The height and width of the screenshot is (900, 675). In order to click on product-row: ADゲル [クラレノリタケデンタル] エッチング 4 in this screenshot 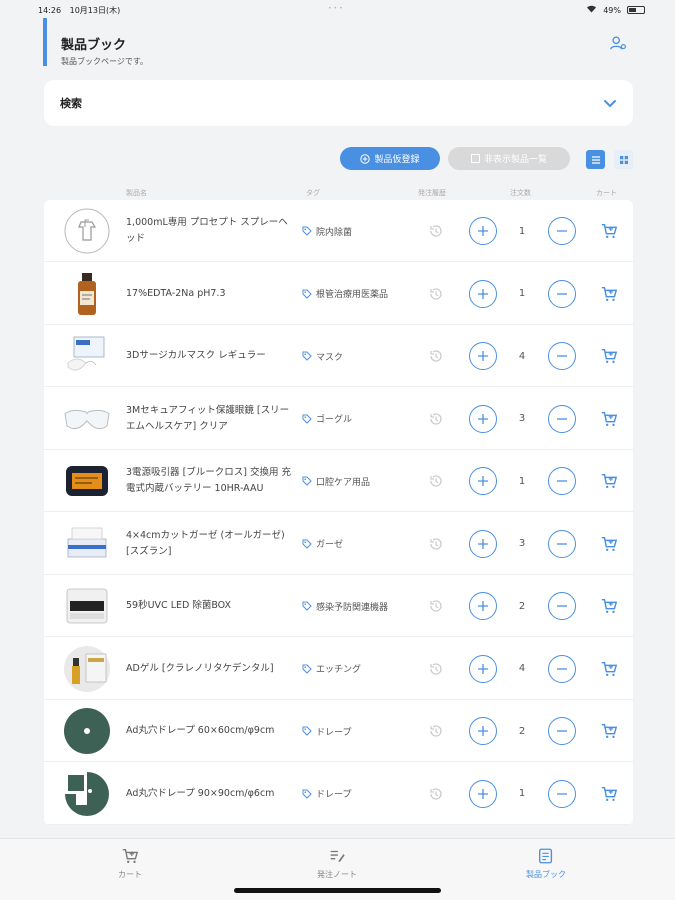, I will do `click(338, 669)`.